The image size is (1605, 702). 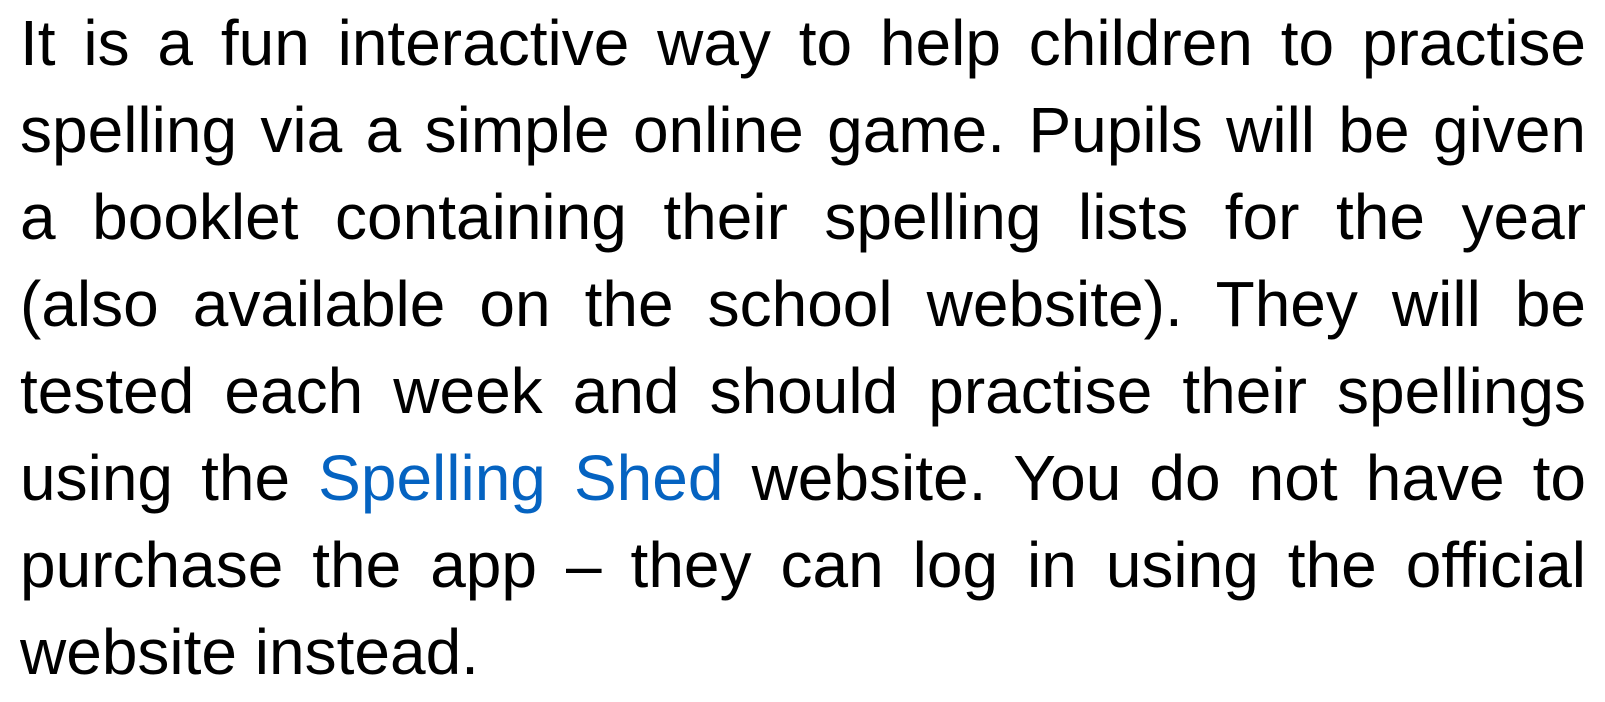 What do you see at coordinates (520, 478) in the screenshot?
I see `spelling-shed-link: Spelling Shed` at bounding box center [520, 478].